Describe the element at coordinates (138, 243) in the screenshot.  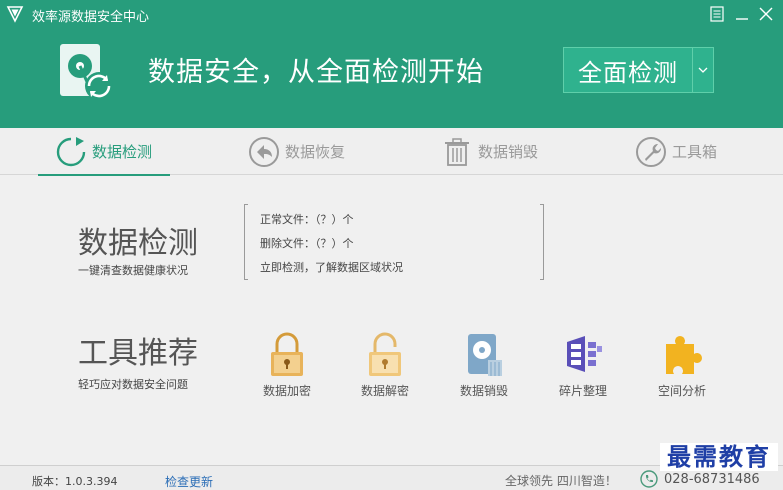
I see `detect-title: 数据检测` at that location.